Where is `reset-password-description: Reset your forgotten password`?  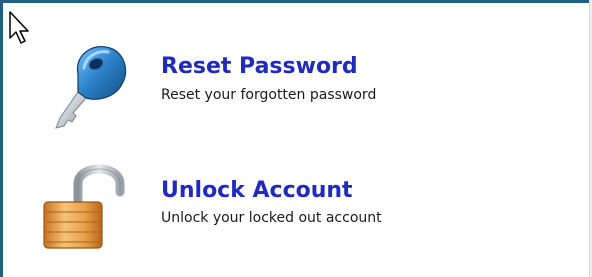
reset-password-description: Reset your forgotten password is located at coordinates (269, 95).